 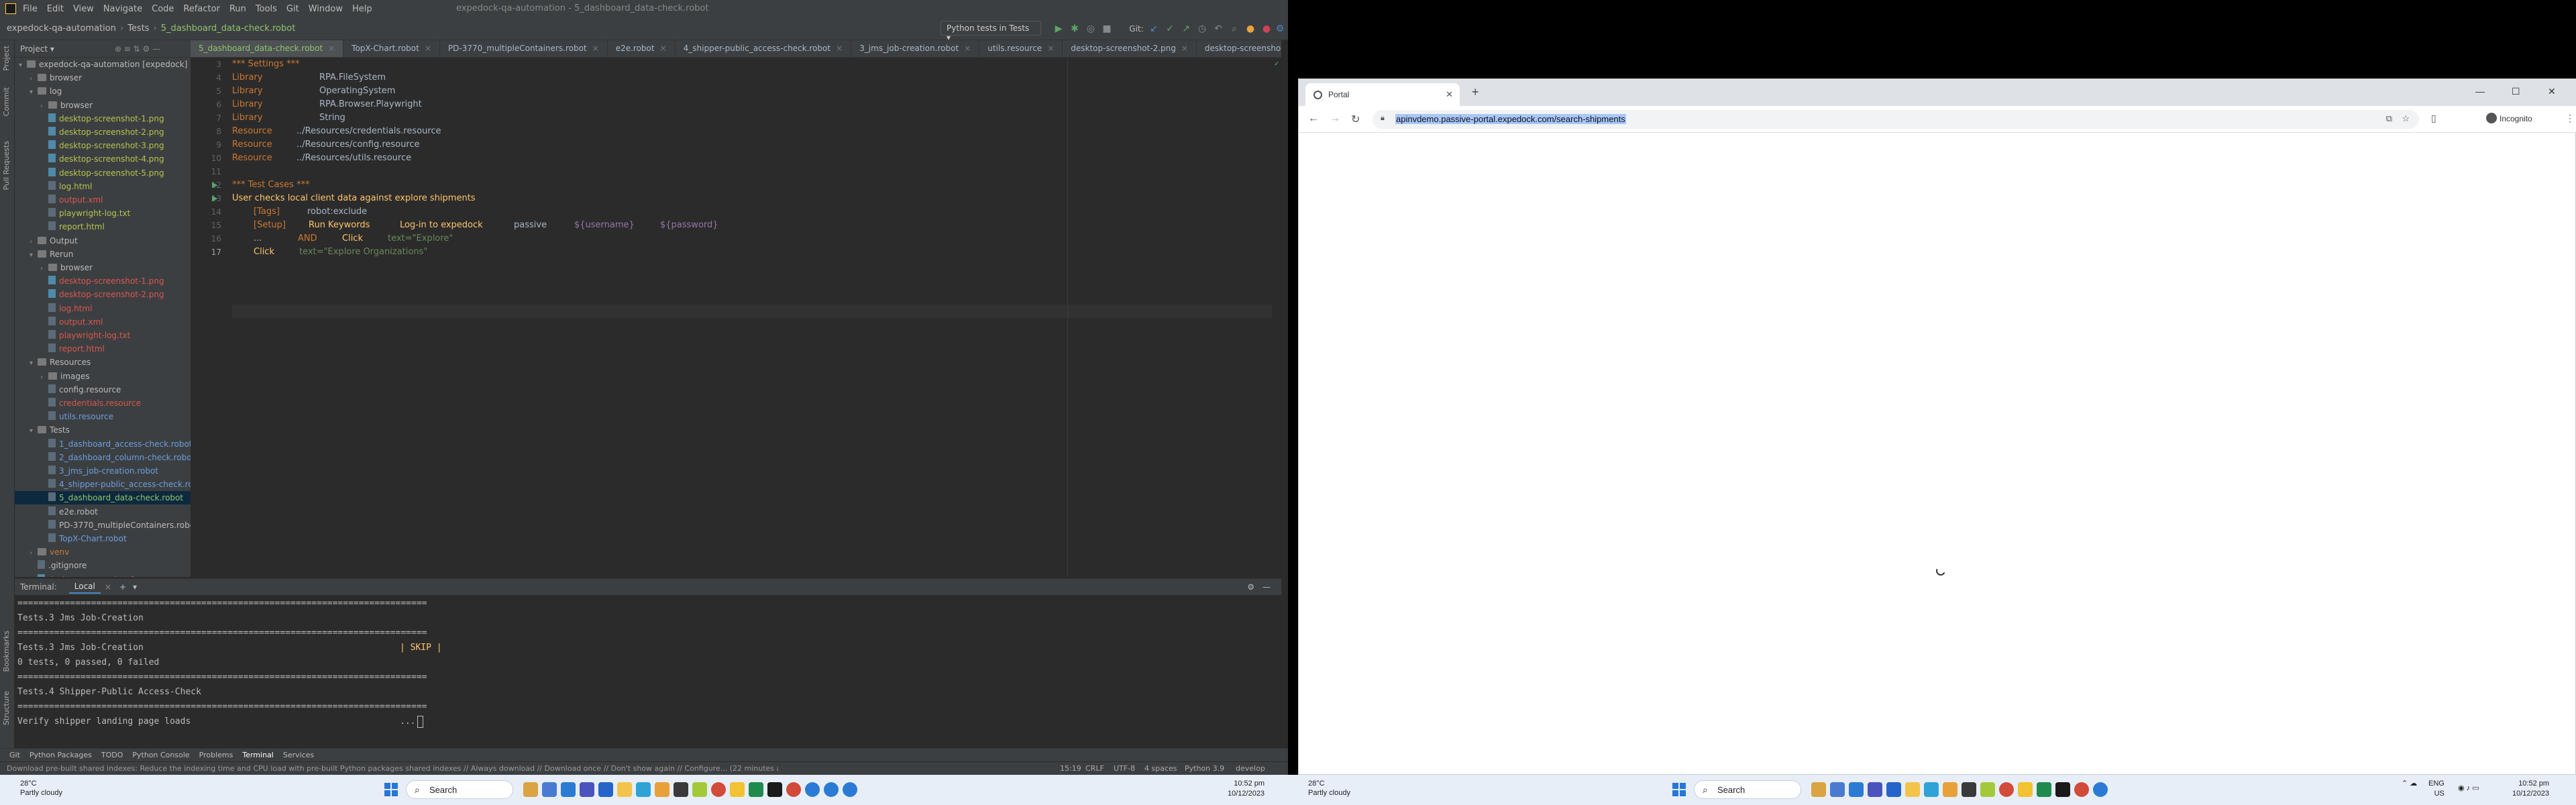 I want to click on tree-item: desktop-screenshot-1.png, so click(x=103, y=575).